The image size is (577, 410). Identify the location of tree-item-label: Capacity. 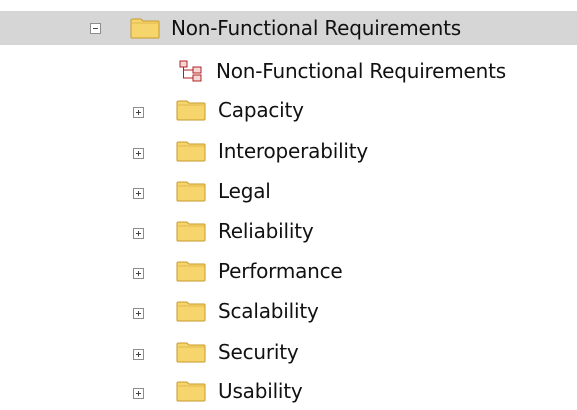
(261, 110).